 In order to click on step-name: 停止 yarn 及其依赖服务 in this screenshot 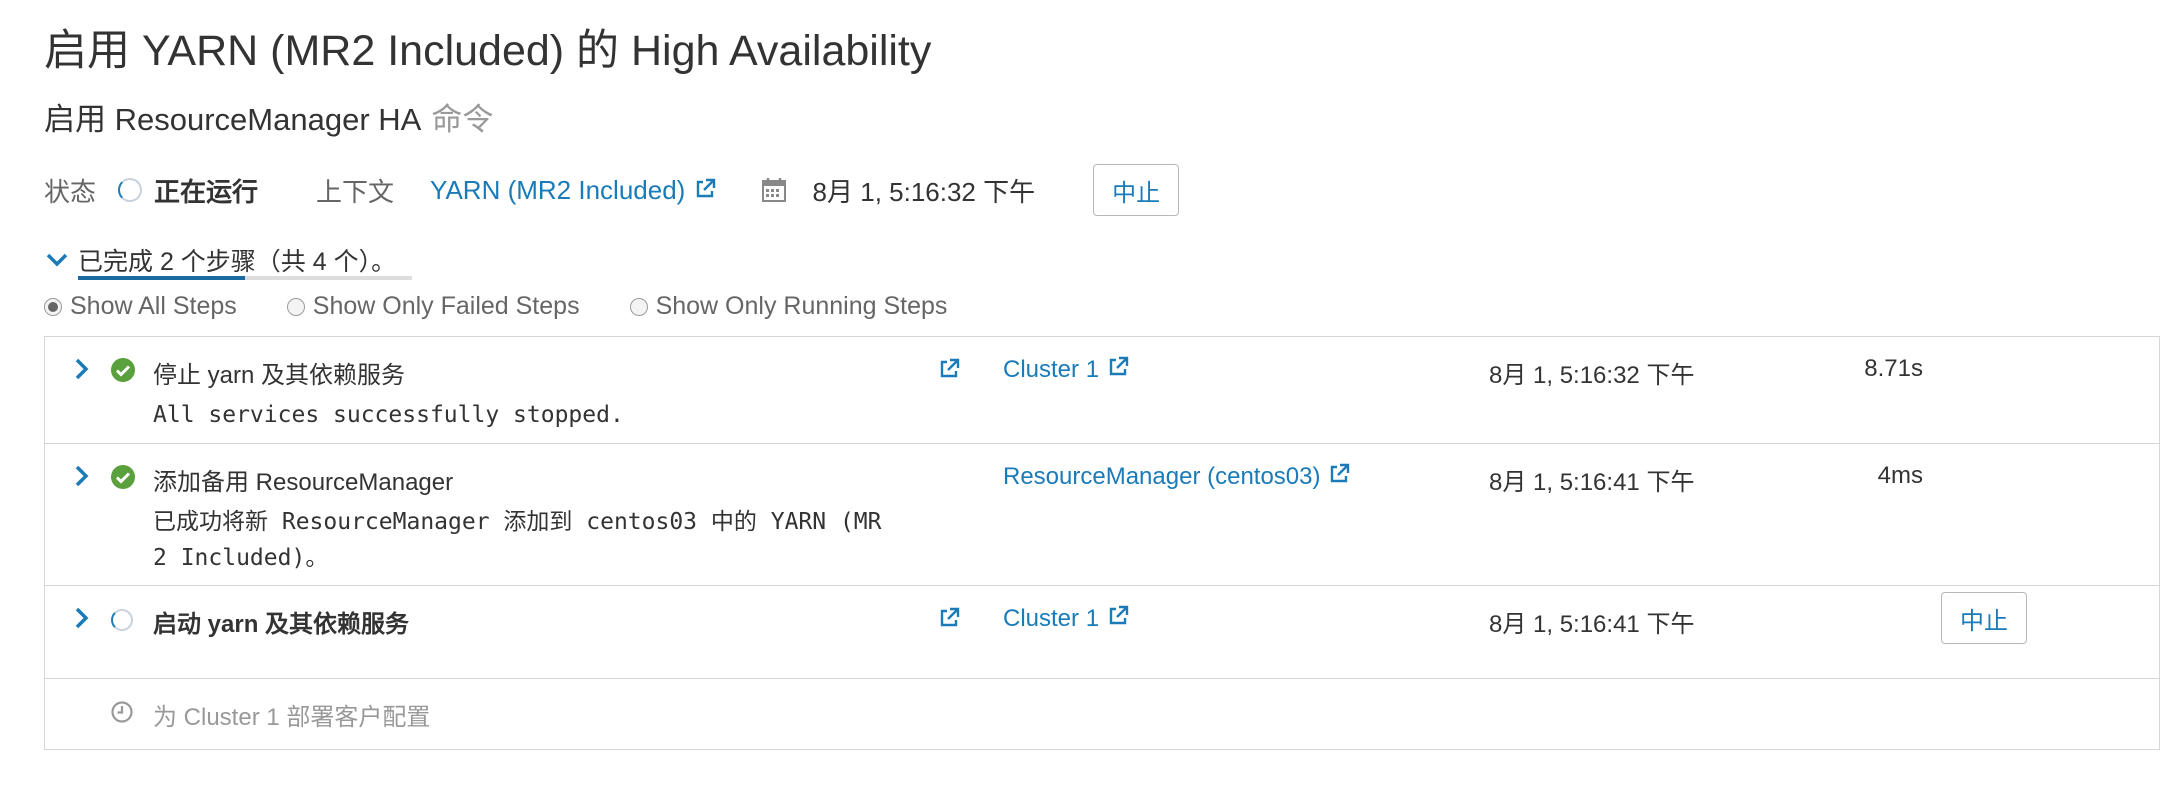, I will do `click(279, 375)`.